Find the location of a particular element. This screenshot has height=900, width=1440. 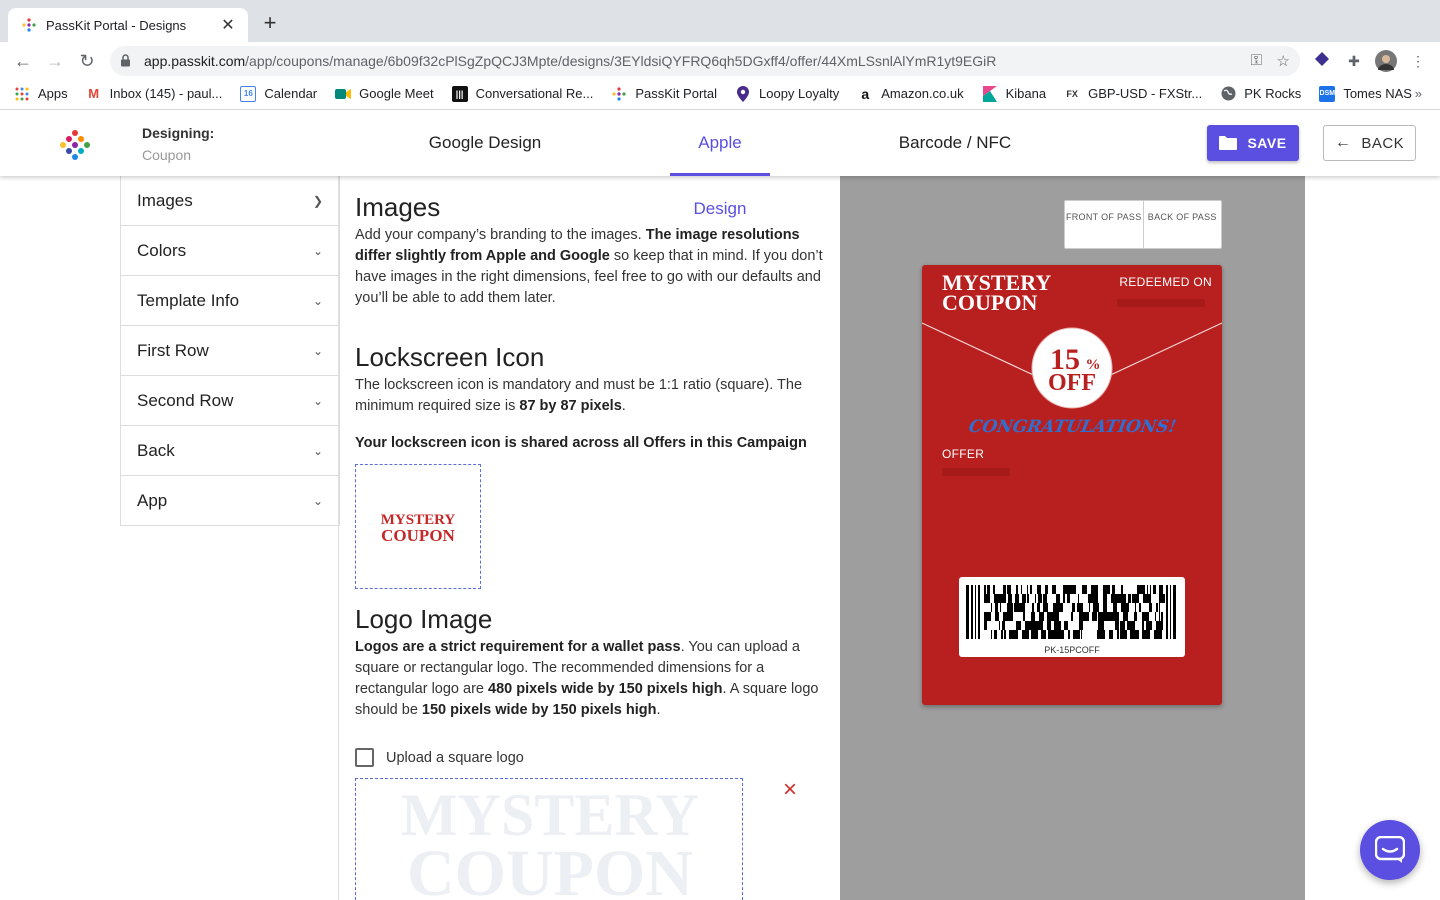

pass-side-toggle: FRONT OF PASS BACK OF PASS is located at coordinates (1143, 224).